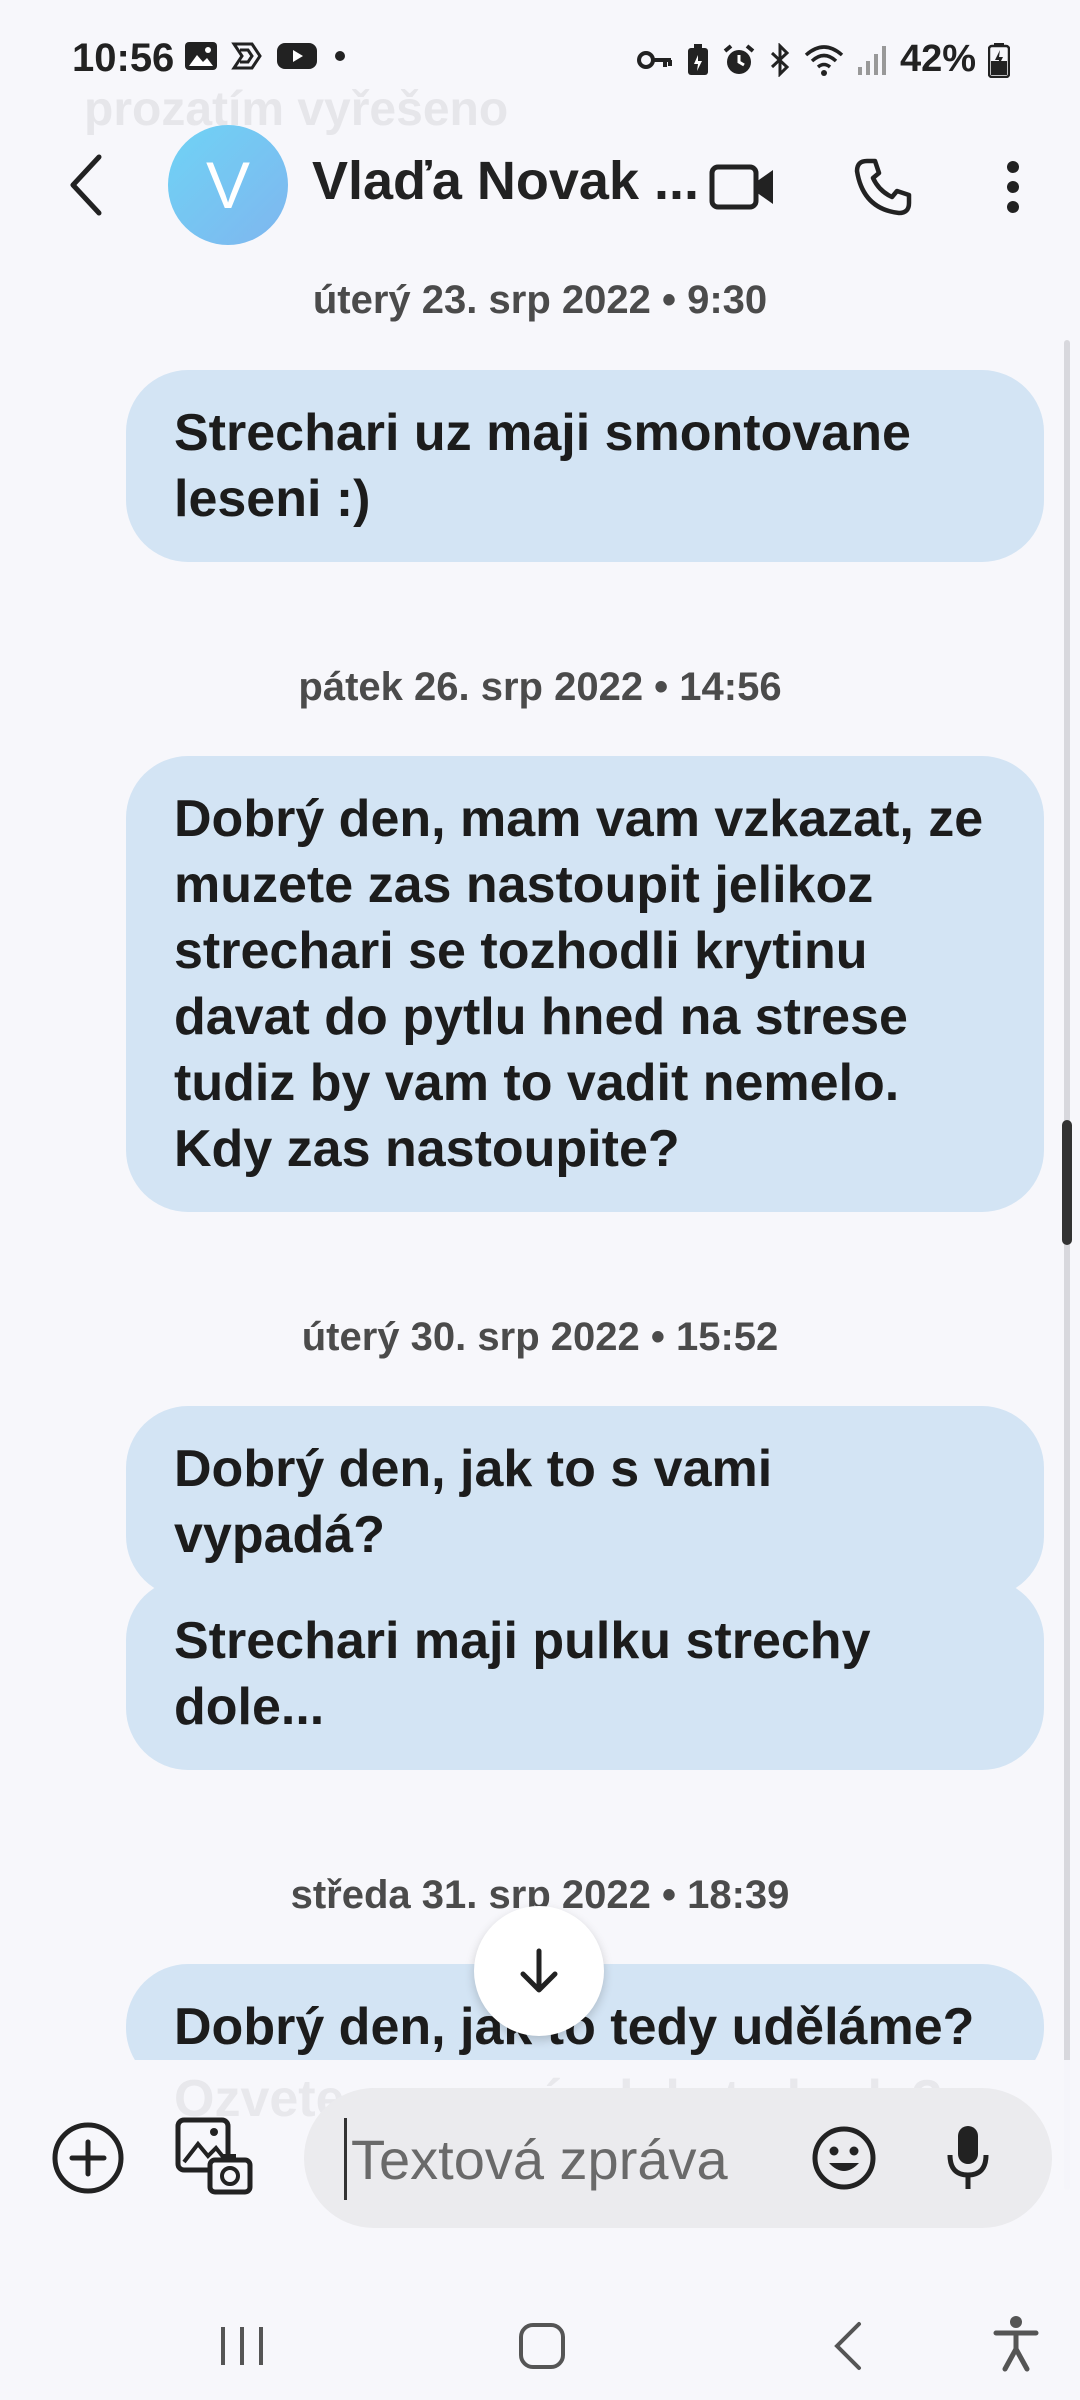 This screenshot has height=2400, width=1080. I want to click on more-vertical-icon, so click(1013, 187).